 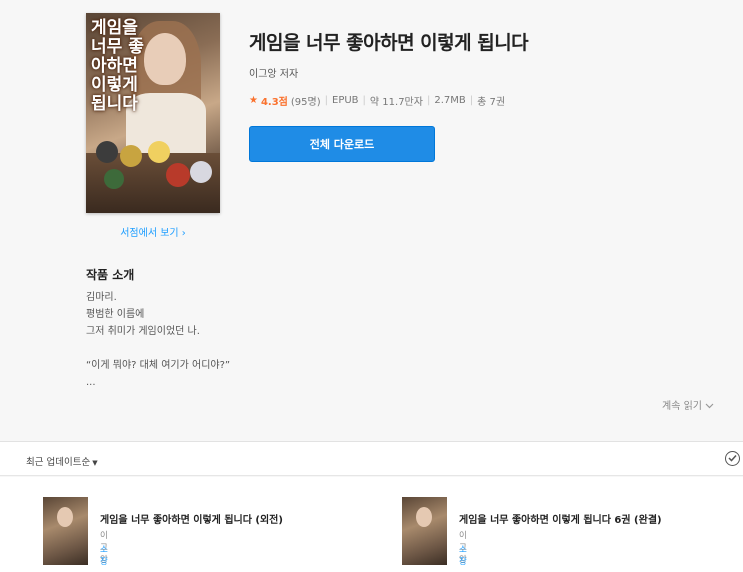 What do you see at coordinates (491, 102) in the screenshot?
I see `volume-count: 총 7권` at bounding box center [491, 102].